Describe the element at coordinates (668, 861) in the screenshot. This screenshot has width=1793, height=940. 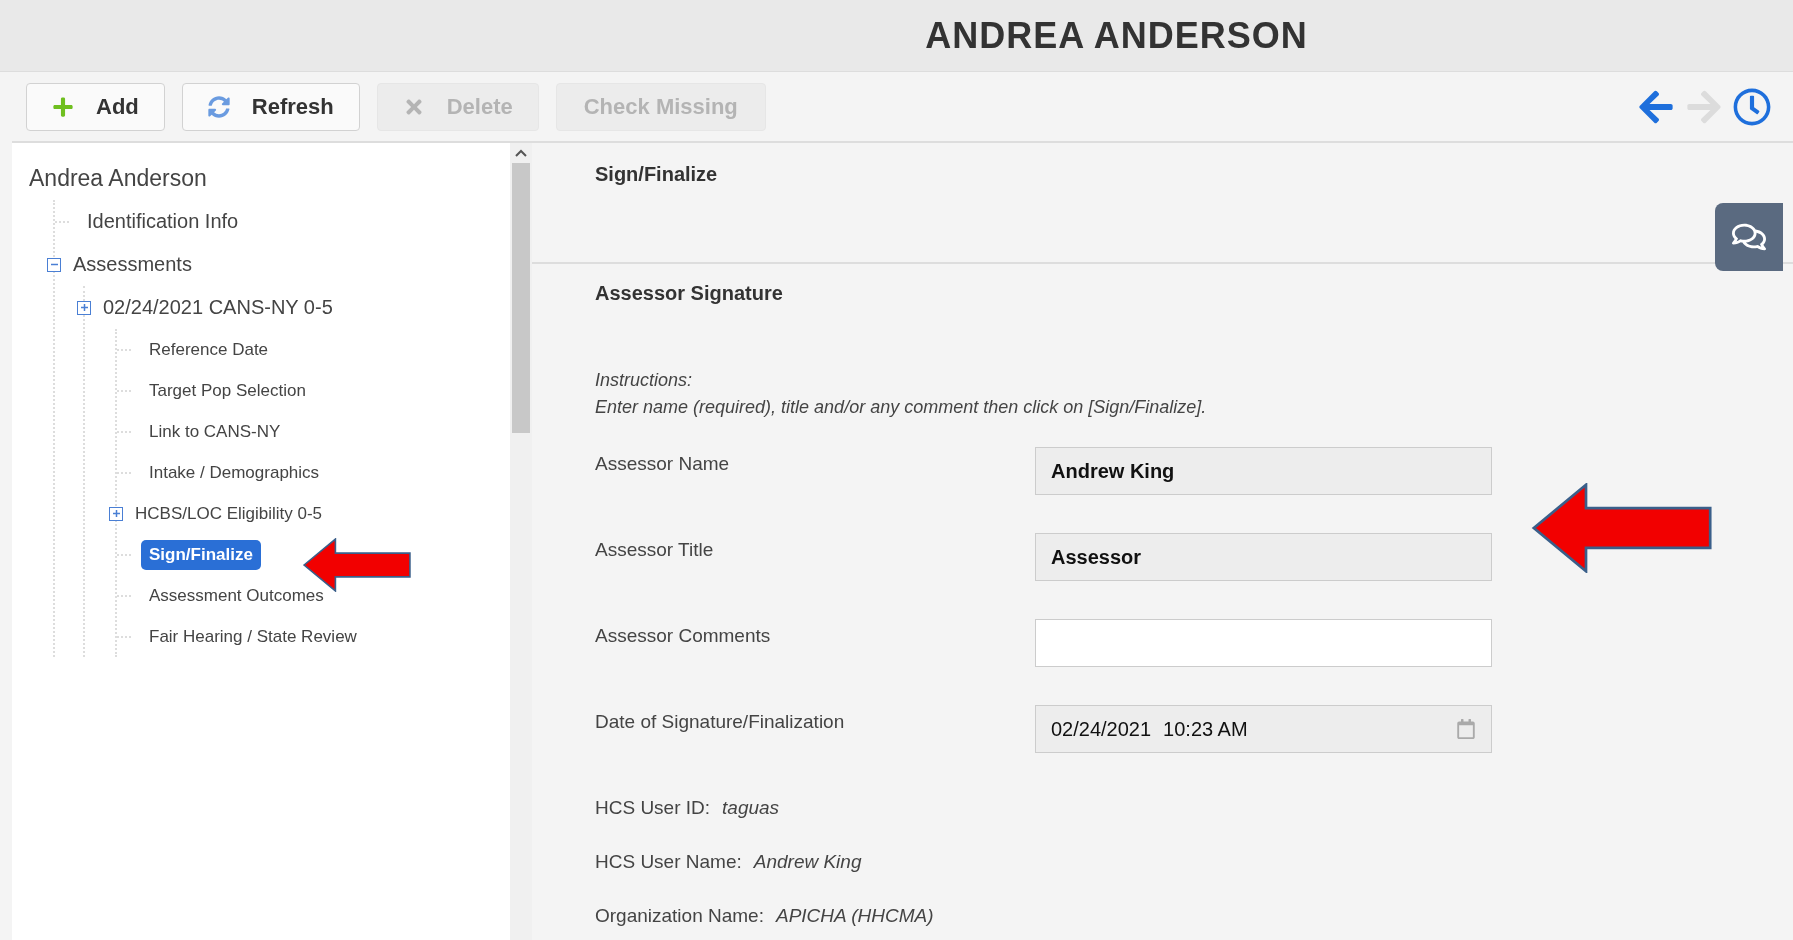
I see `info-label: HCS User Name:` at that location.